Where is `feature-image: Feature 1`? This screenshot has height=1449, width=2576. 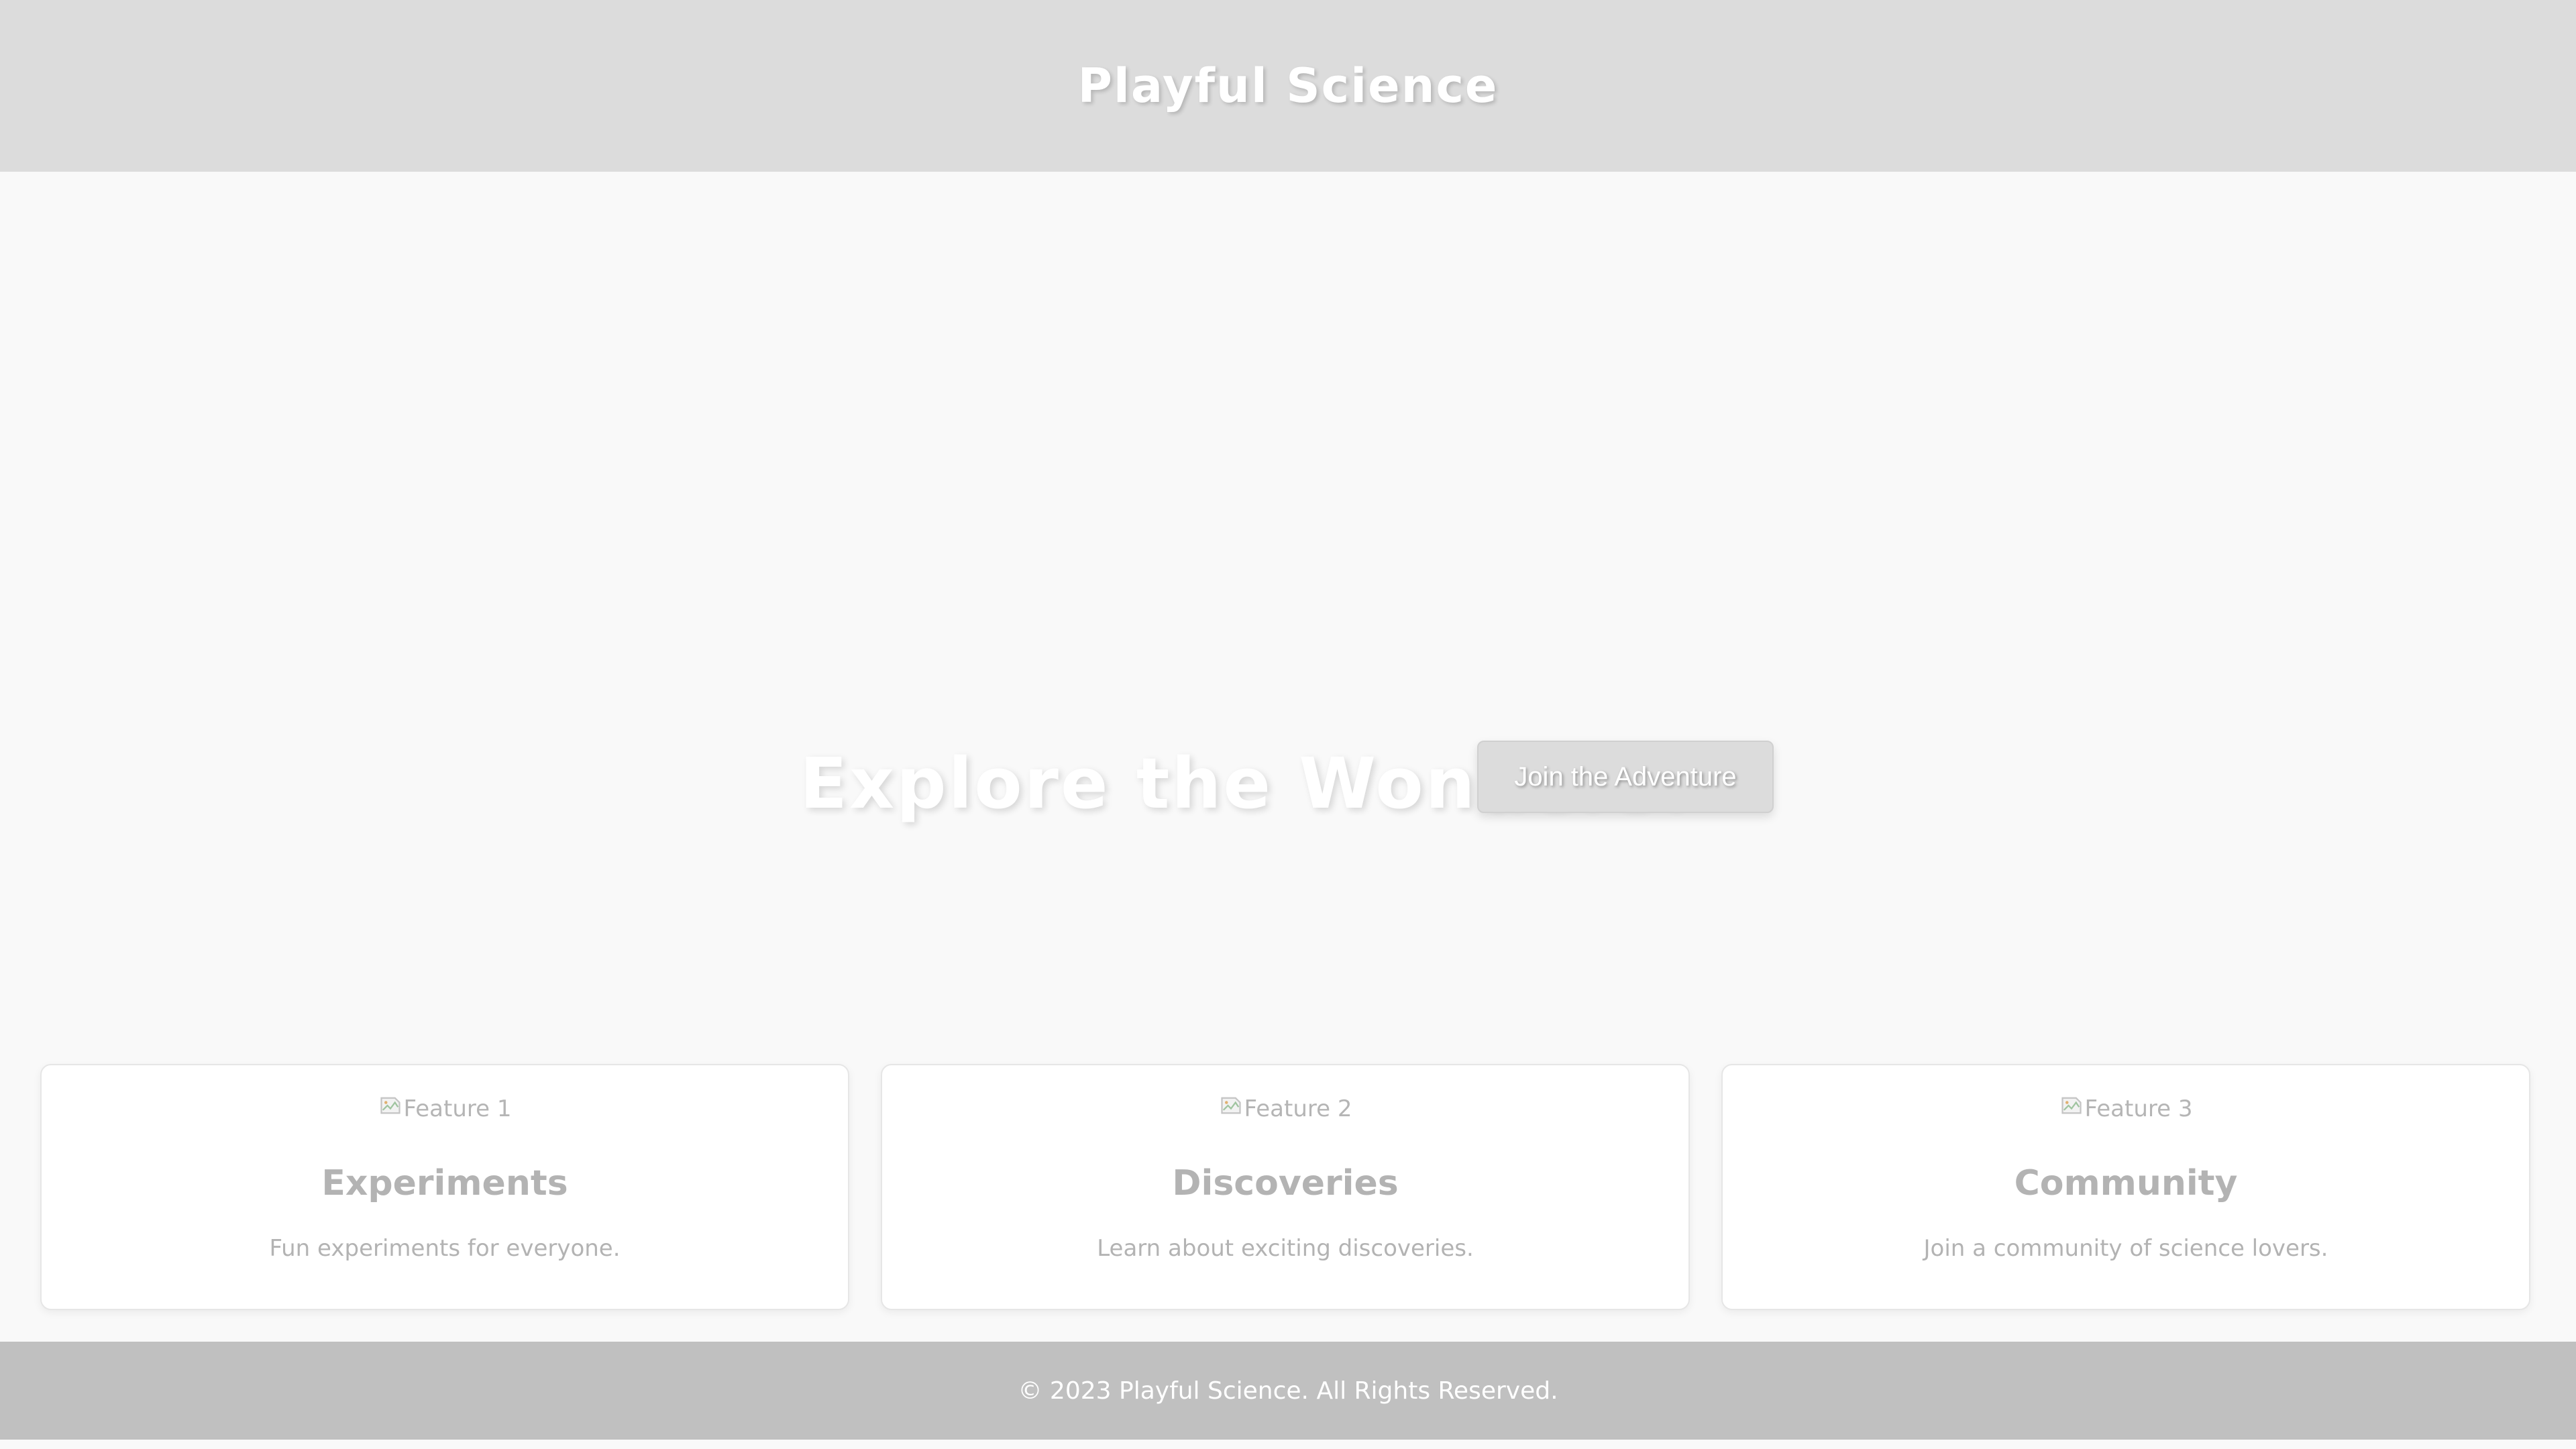
feature-image: Feature 1 is located at coordinates (445, 1109).